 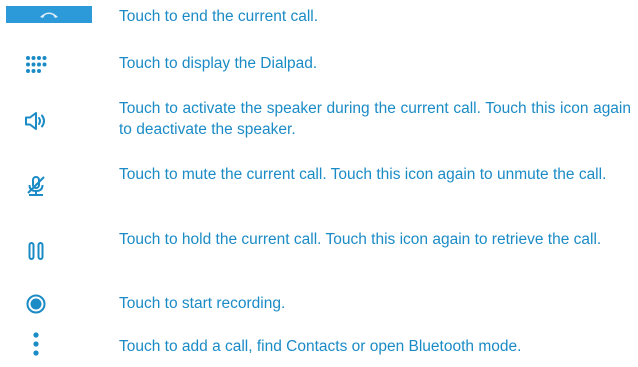 What do you see at coordinates (36, 186) in the screenshot?
I see `mute-icon` at bounding box center [36, 186].